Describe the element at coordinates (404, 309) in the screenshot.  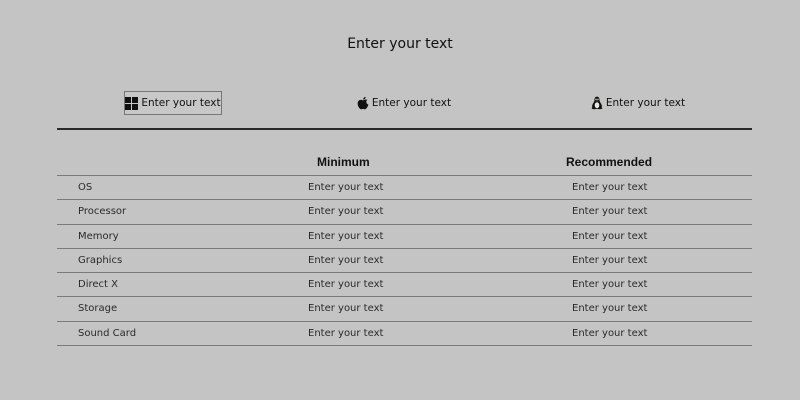
I see `table-row: Storage Enter your text Enter your text` at that location.